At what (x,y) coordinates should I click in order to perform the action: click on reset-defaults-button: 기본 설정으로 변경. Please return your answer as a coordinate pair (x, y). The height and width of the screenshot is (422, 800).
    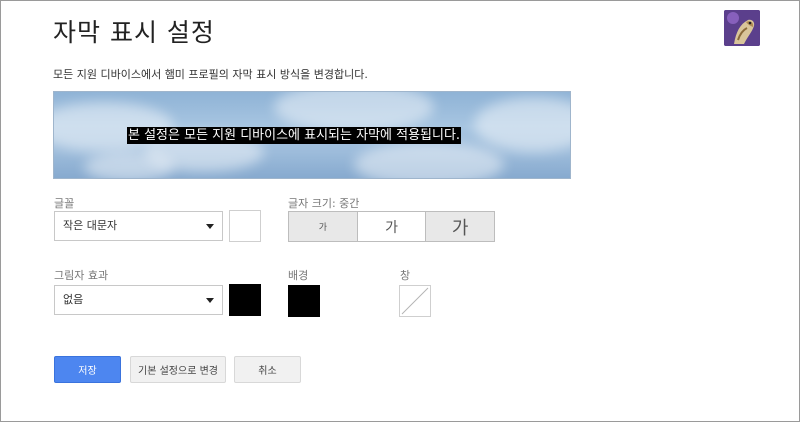
    Looking at the image, I should click on (178, 369).